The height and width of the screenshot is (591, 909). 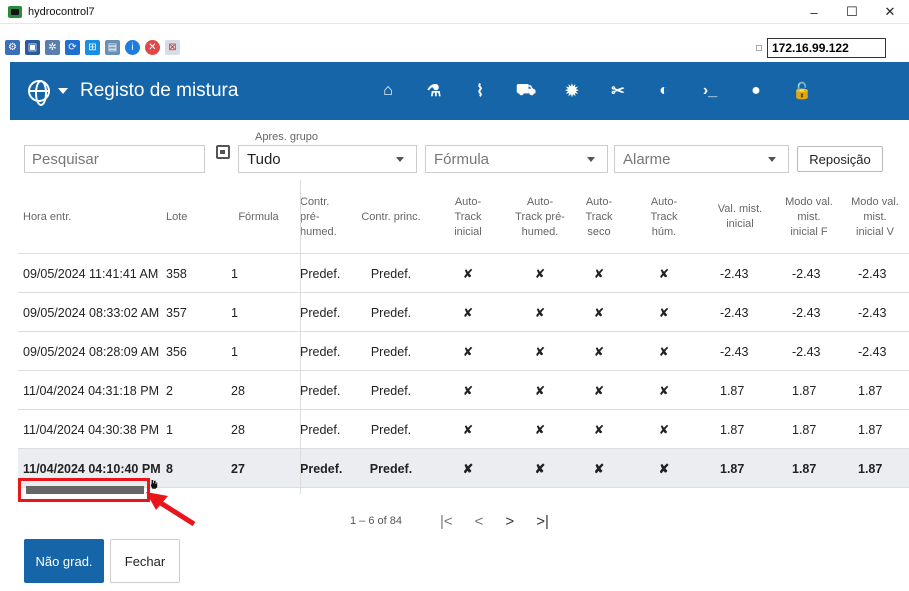 I want to click on group-select-value: Tudo, so click(x=264, y=159).